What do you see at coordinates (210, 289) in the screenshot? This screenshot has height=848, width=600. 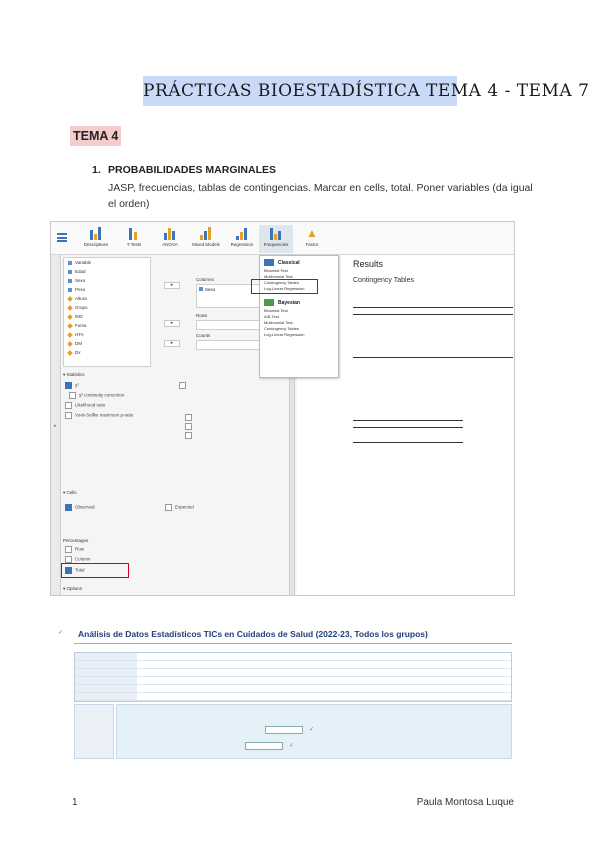 I see `columns-value: Sexo` at bounding box center [210, 289].